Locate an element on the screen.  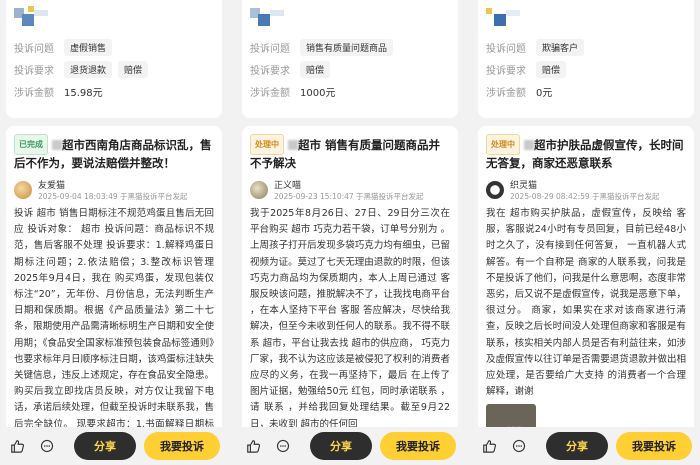
complaint-title: 处理中 超市 销售有质量问题商品并不予解决 is located at coordinates (350, 153).